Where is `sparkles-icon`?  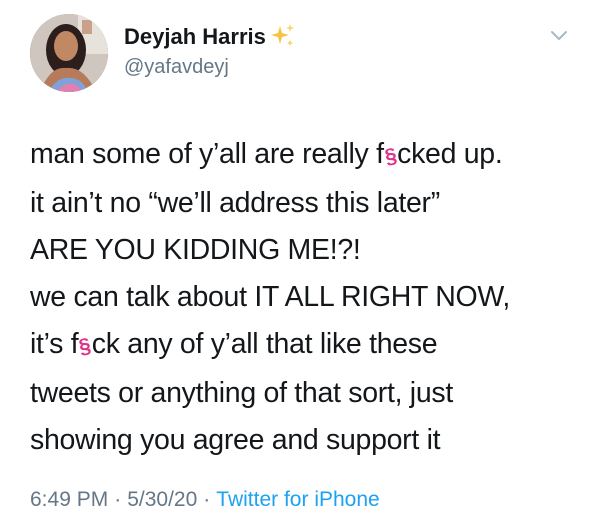 sparkles-icon is located at coordinates (282, 35).